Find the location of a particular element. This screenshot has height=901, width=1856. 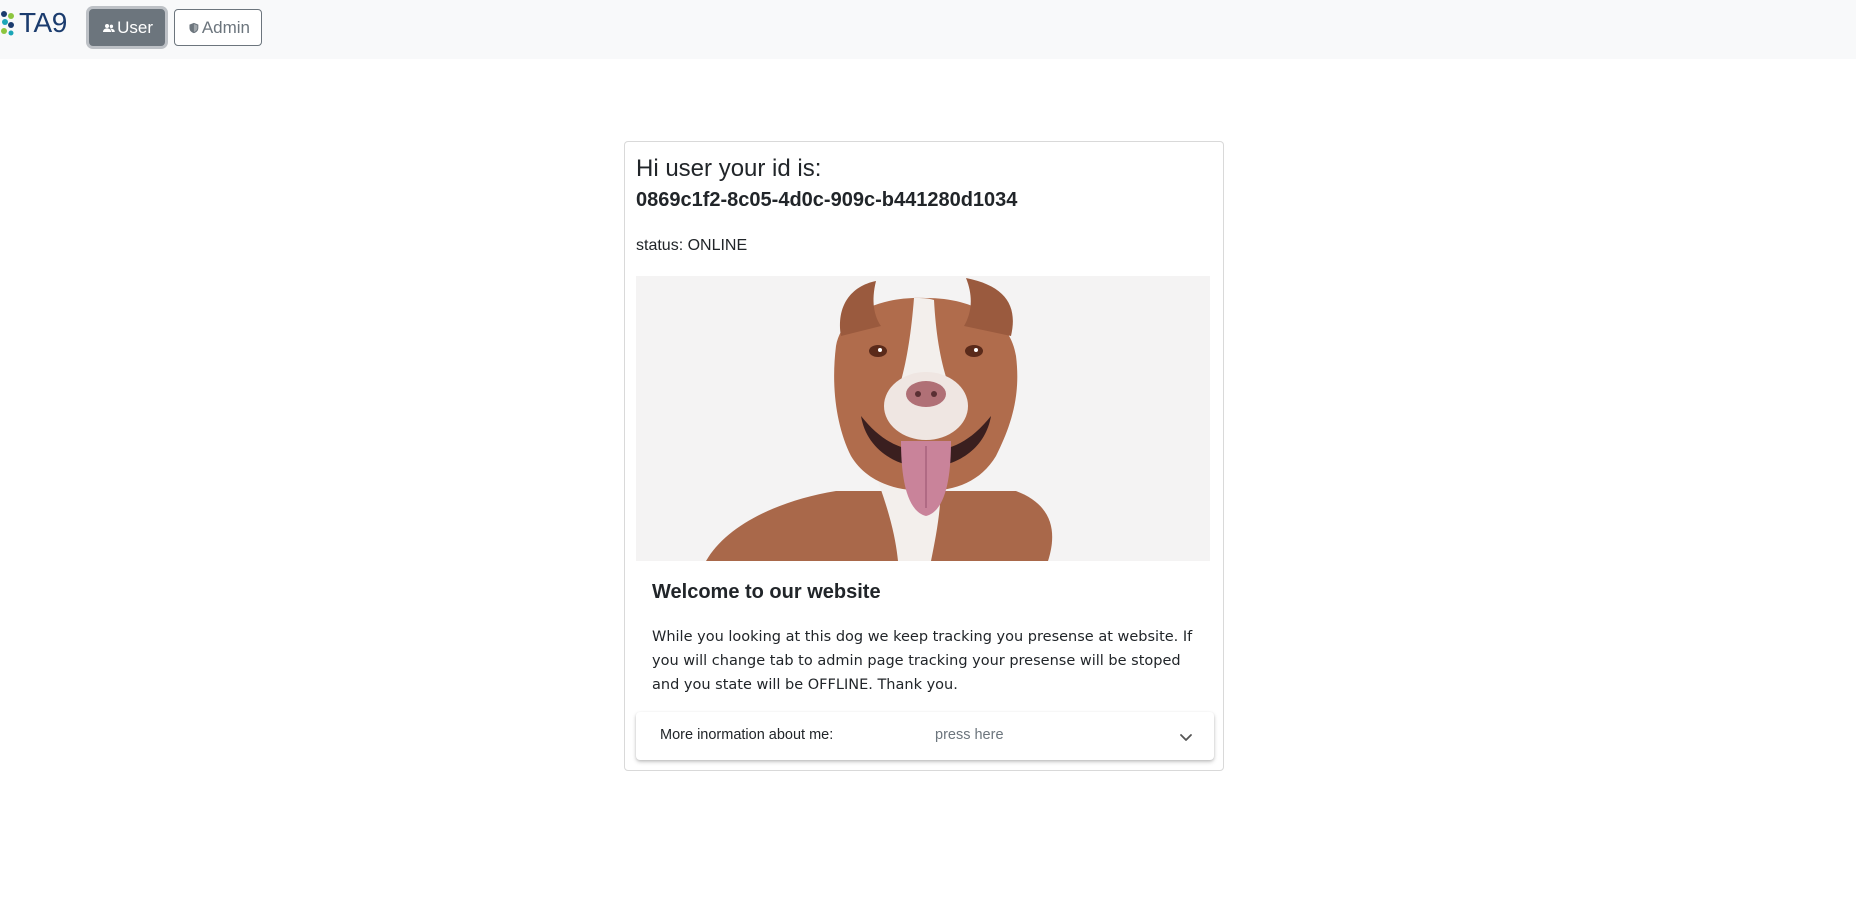

admin-button: Admin is located at coordinates (218, 27).